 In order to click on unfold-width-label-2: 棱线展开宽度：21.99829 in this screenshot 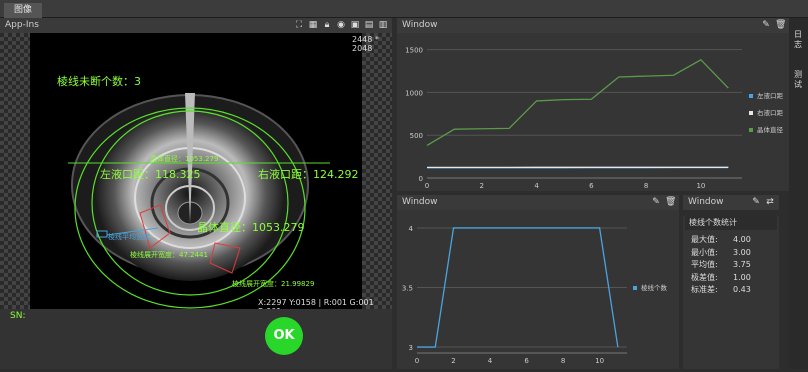, I will do `click(273, 284)`.